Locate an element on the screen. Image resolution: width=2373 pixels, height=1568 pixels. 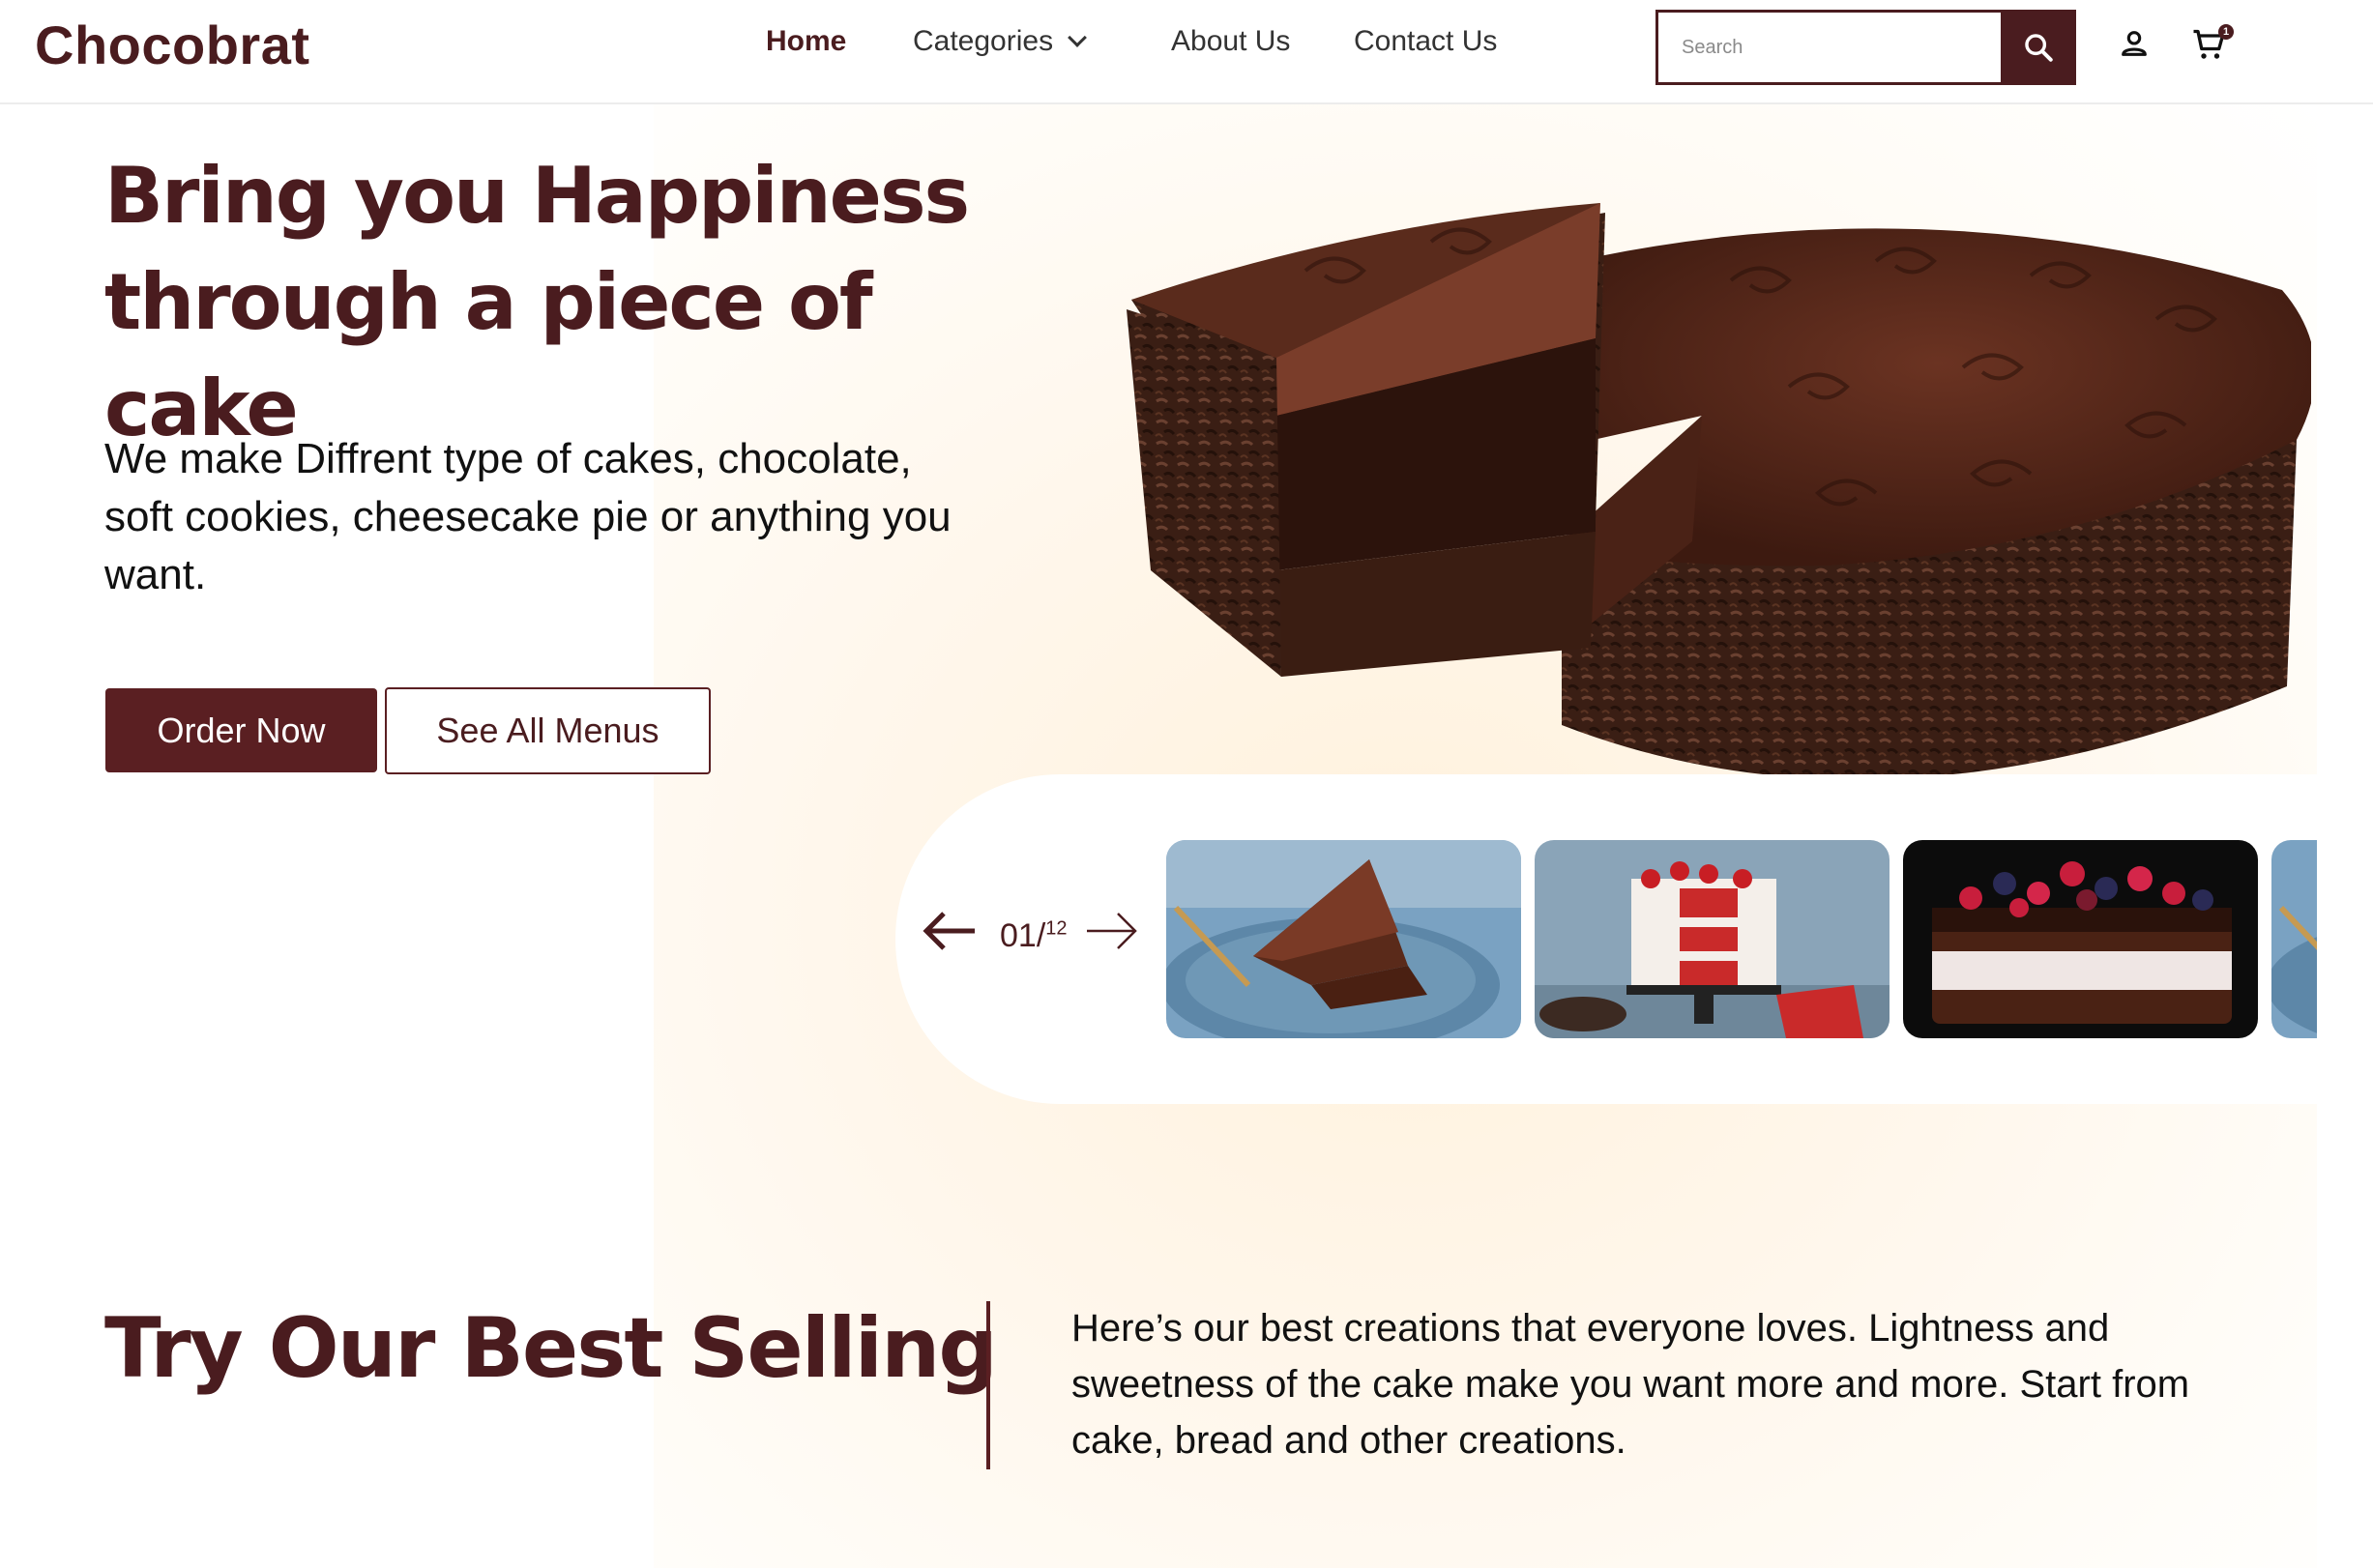
thumbnail-partial is located at coordinates (2294, 939).